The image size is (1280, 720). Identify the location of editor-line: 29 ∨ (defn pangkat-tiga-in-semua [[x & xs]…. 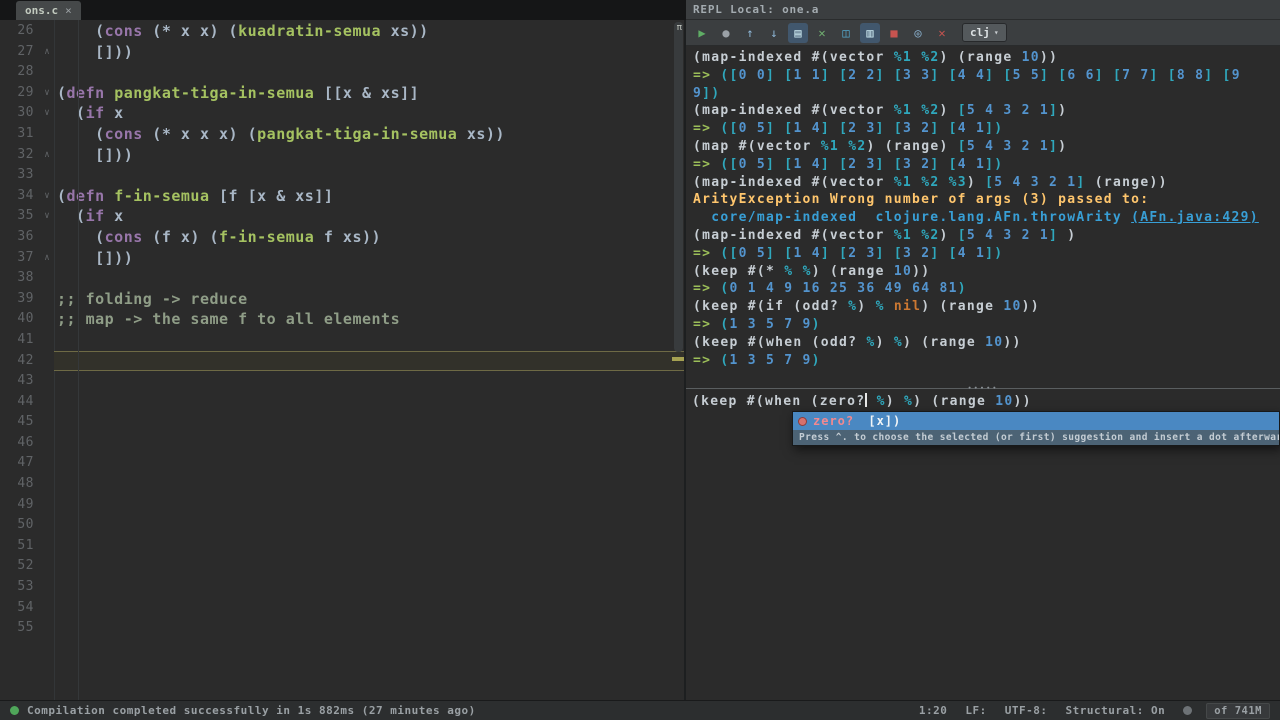
(342, 93).